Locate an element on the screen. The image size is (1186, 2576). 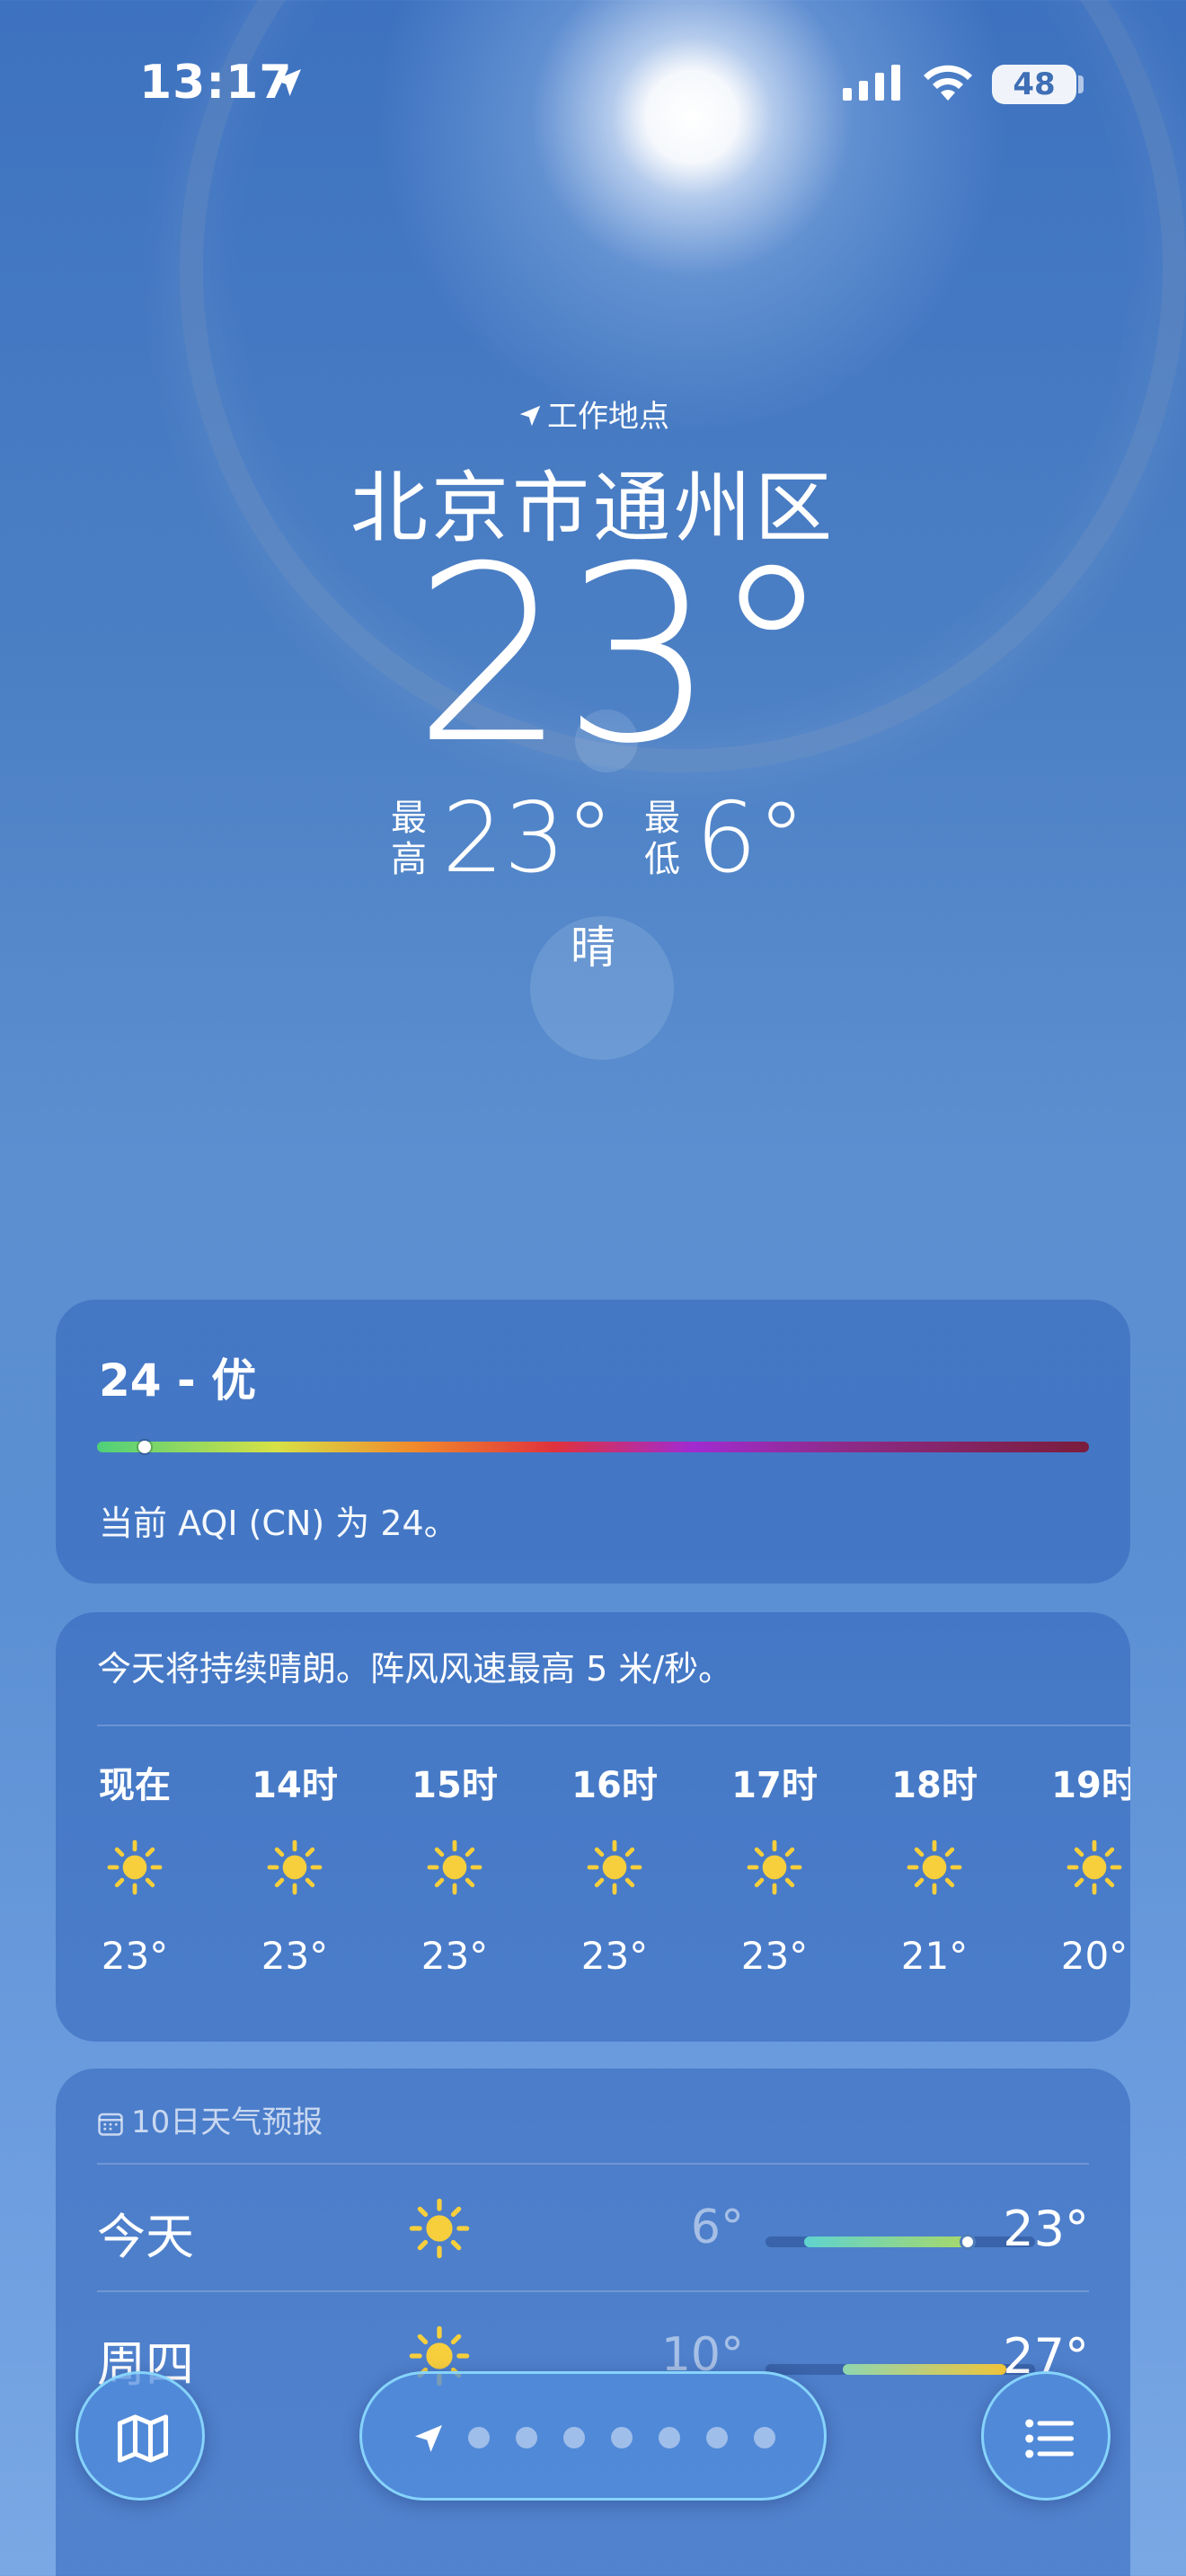
hourly-item: 18时 21° is located at coordinates (934, 1867).